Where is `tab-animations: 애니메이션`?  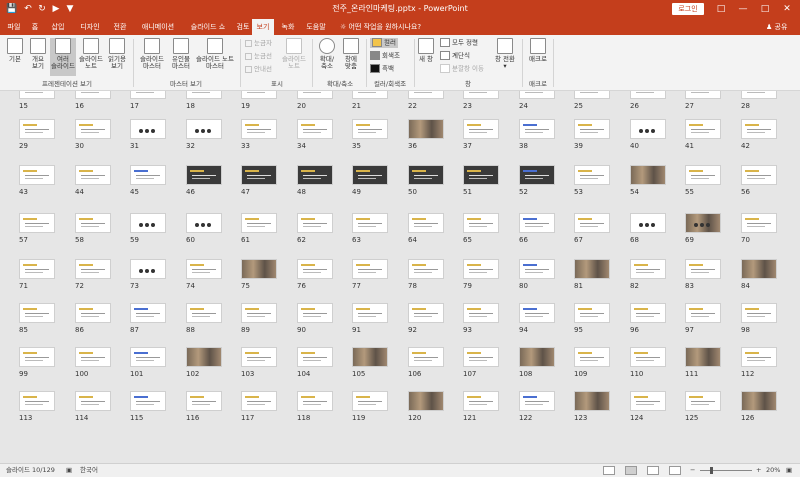 tab-animations: 애니메이션 is located at coordinates (158, 27).